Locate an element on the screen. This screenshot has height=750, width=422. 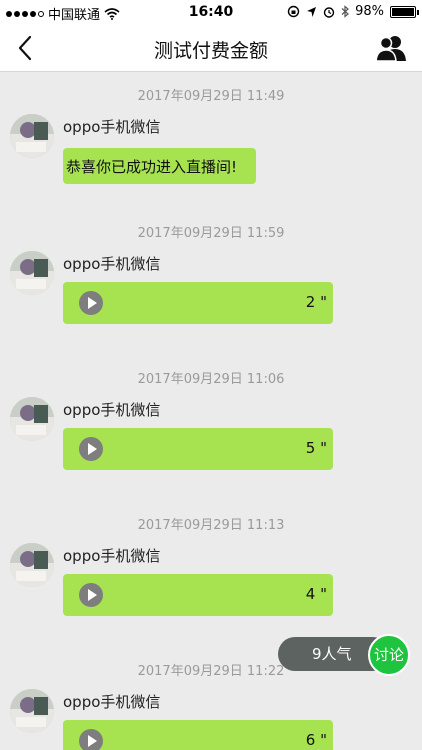
voice-duration: 2 " is located at coordinates (316, 302).